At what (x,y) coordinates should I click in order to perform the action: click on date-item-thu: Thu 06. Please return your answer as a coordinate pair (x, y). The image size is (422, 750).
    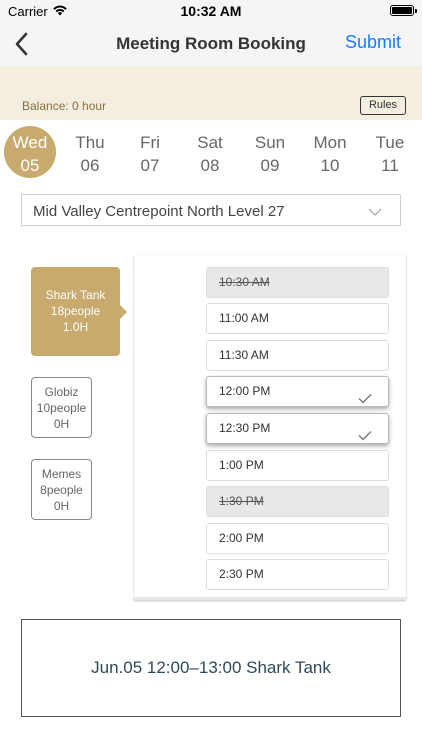
    Looking at the image, I should click on (90, 152).